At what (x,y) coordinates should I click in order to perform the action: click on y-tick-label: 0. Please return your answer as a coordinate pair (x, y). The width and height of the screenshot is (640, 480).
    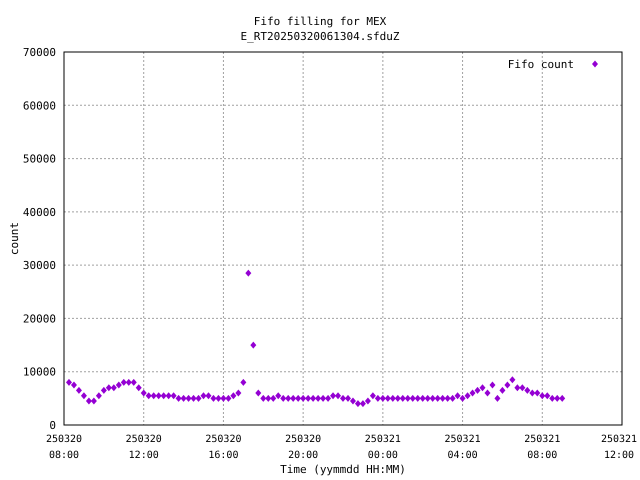
    Looking at the image, I should click on (52, 425).